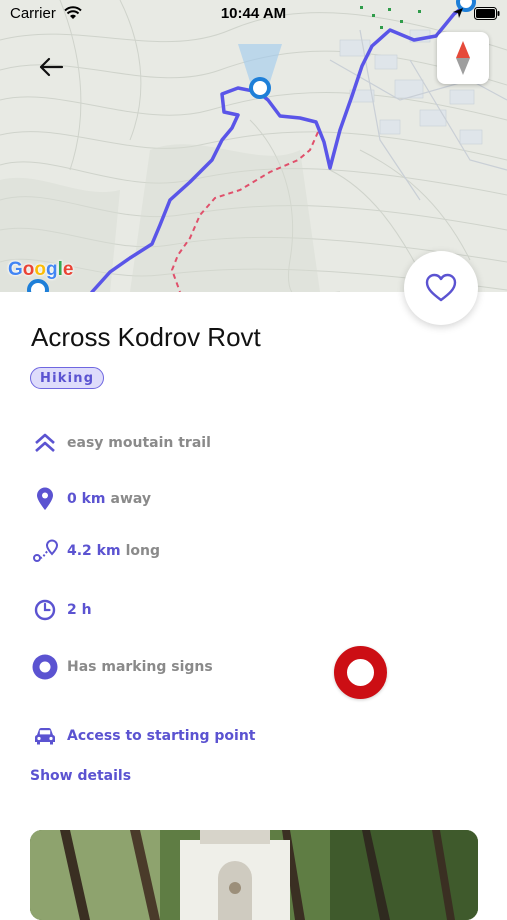 This screenshot has height=920, width=507. Describe the element at coordinates (45, 736) in the screenshot. I see `car-icon` at that location.